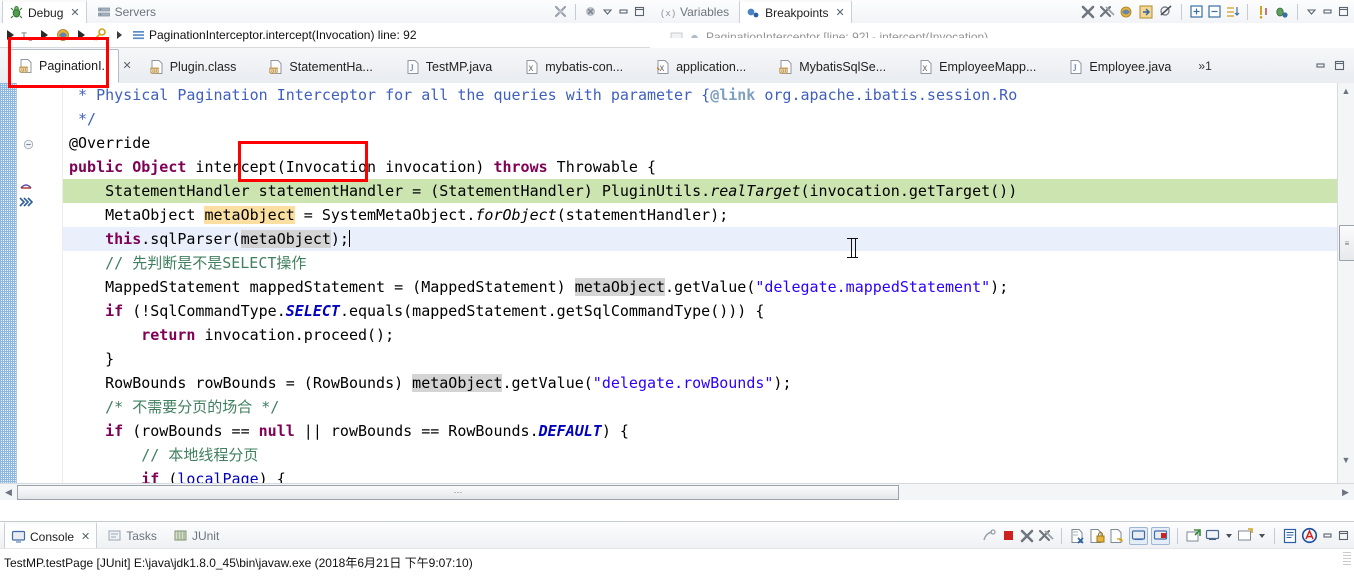 The image size is (1354, 581). I want to click on collapse-all-icon, so click(1214, 11).